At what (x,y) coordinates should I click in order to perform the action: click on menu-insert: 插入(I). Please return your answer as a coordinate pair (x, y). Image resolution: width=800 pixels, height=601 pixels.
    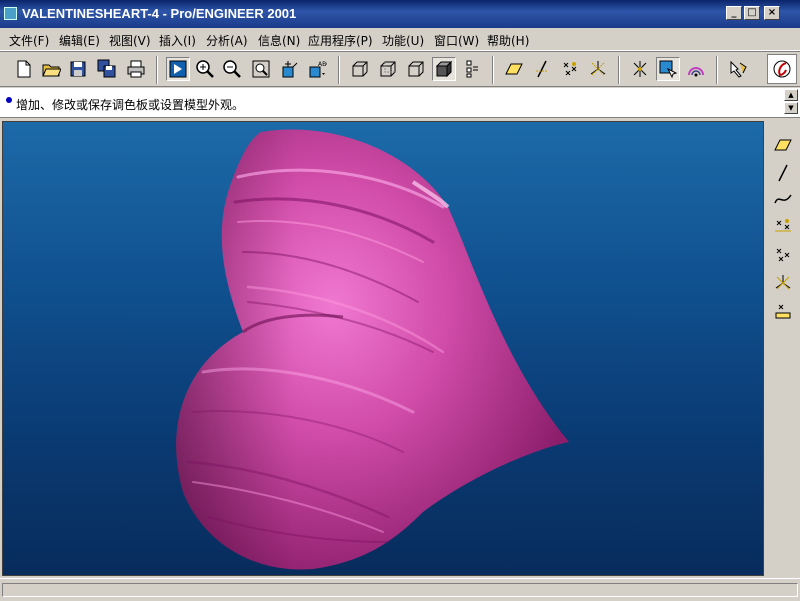
    Looking at the image, I should click on (177, 40).